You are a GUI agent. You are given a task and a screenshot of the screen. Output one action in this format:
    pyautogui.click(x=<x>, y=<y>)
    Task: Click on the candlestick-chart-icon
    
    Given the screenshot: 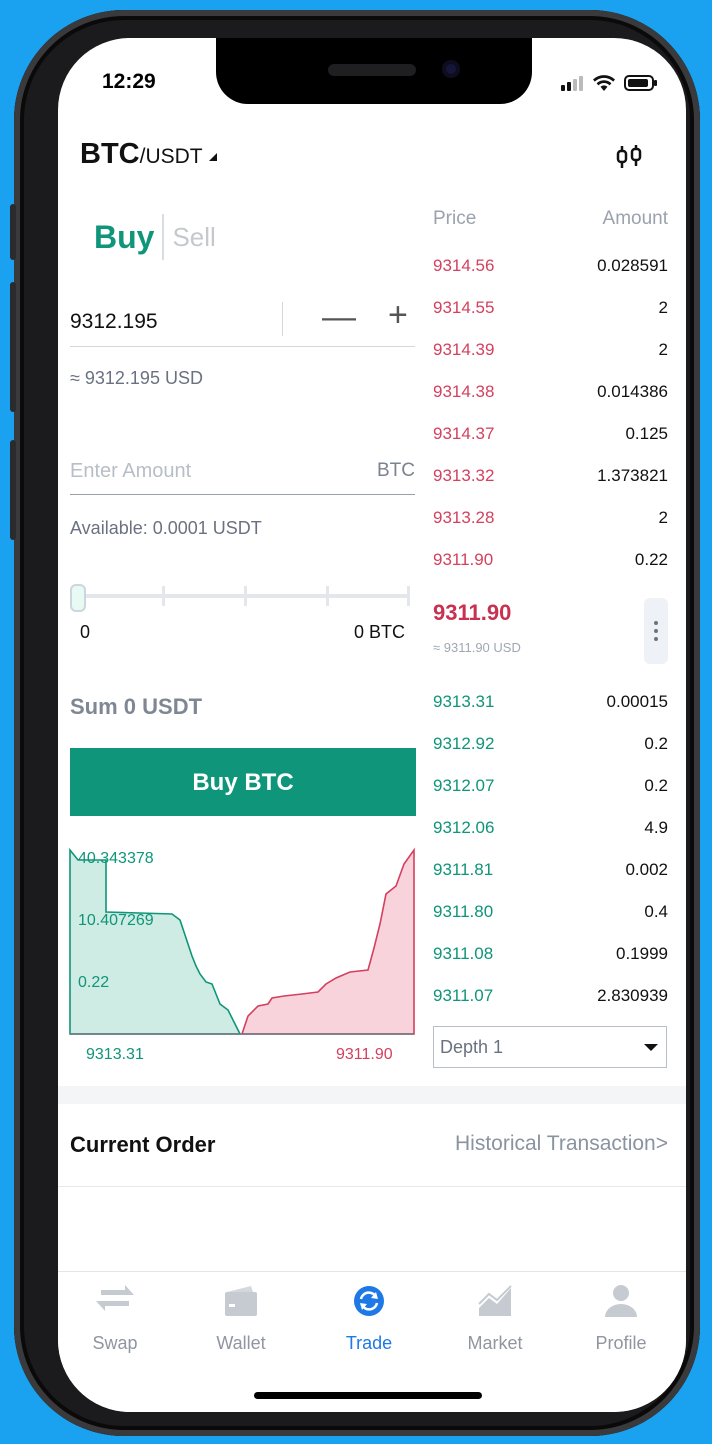 What is the action you would take?
    pyautogui.click(x=629, y=159)
    